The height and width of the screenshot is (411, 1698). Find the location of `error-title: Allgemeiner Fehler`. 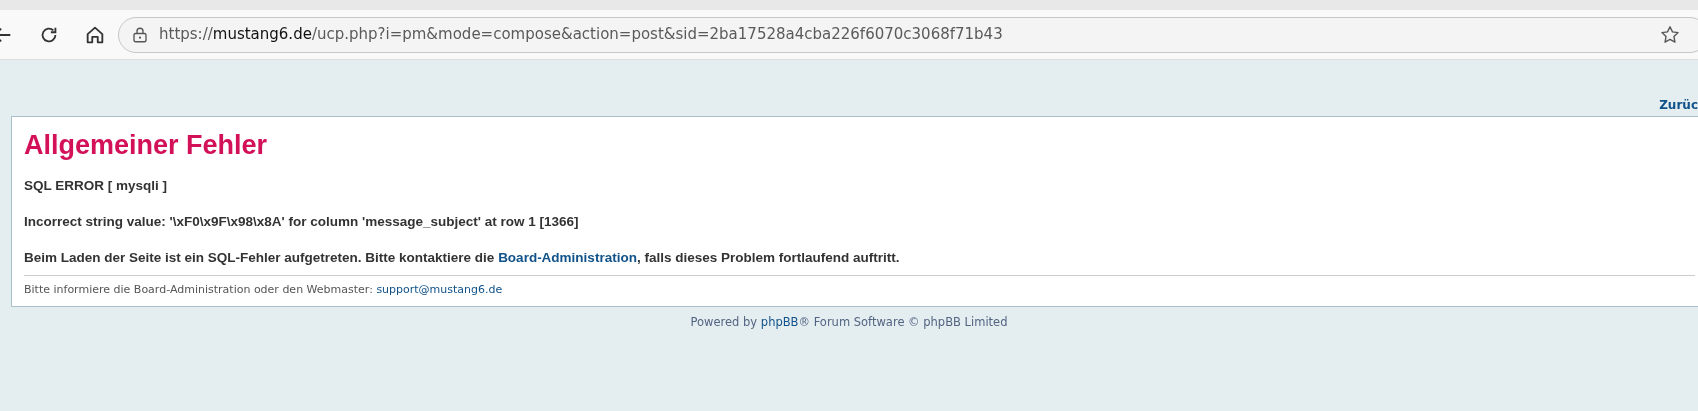

error-title: Allgemeiner Fehler is located at coordinates (146, 145).